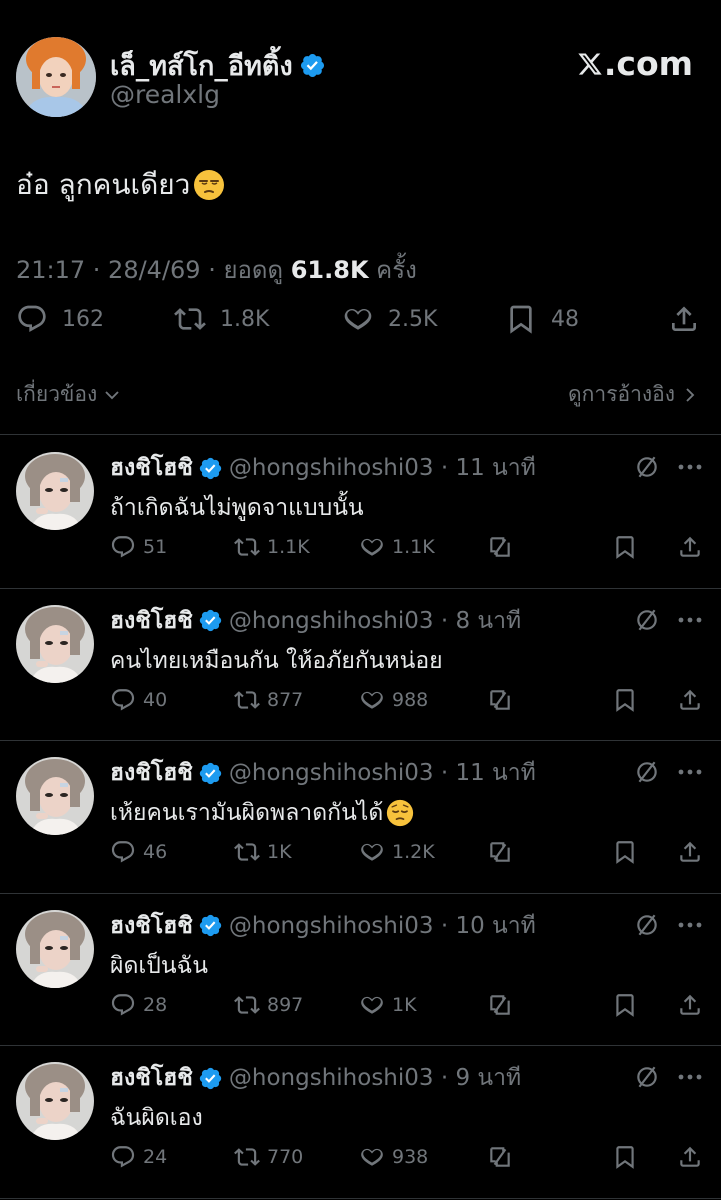  Describe the element at coordinates (56, 77) in the screenshot. I see `author-avatar` at that location.